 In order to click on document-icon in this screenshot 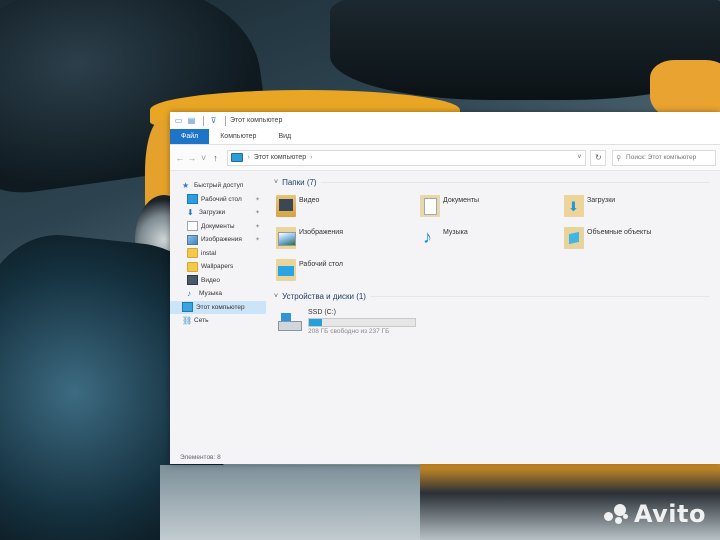, I will do `click(192, 226)`.